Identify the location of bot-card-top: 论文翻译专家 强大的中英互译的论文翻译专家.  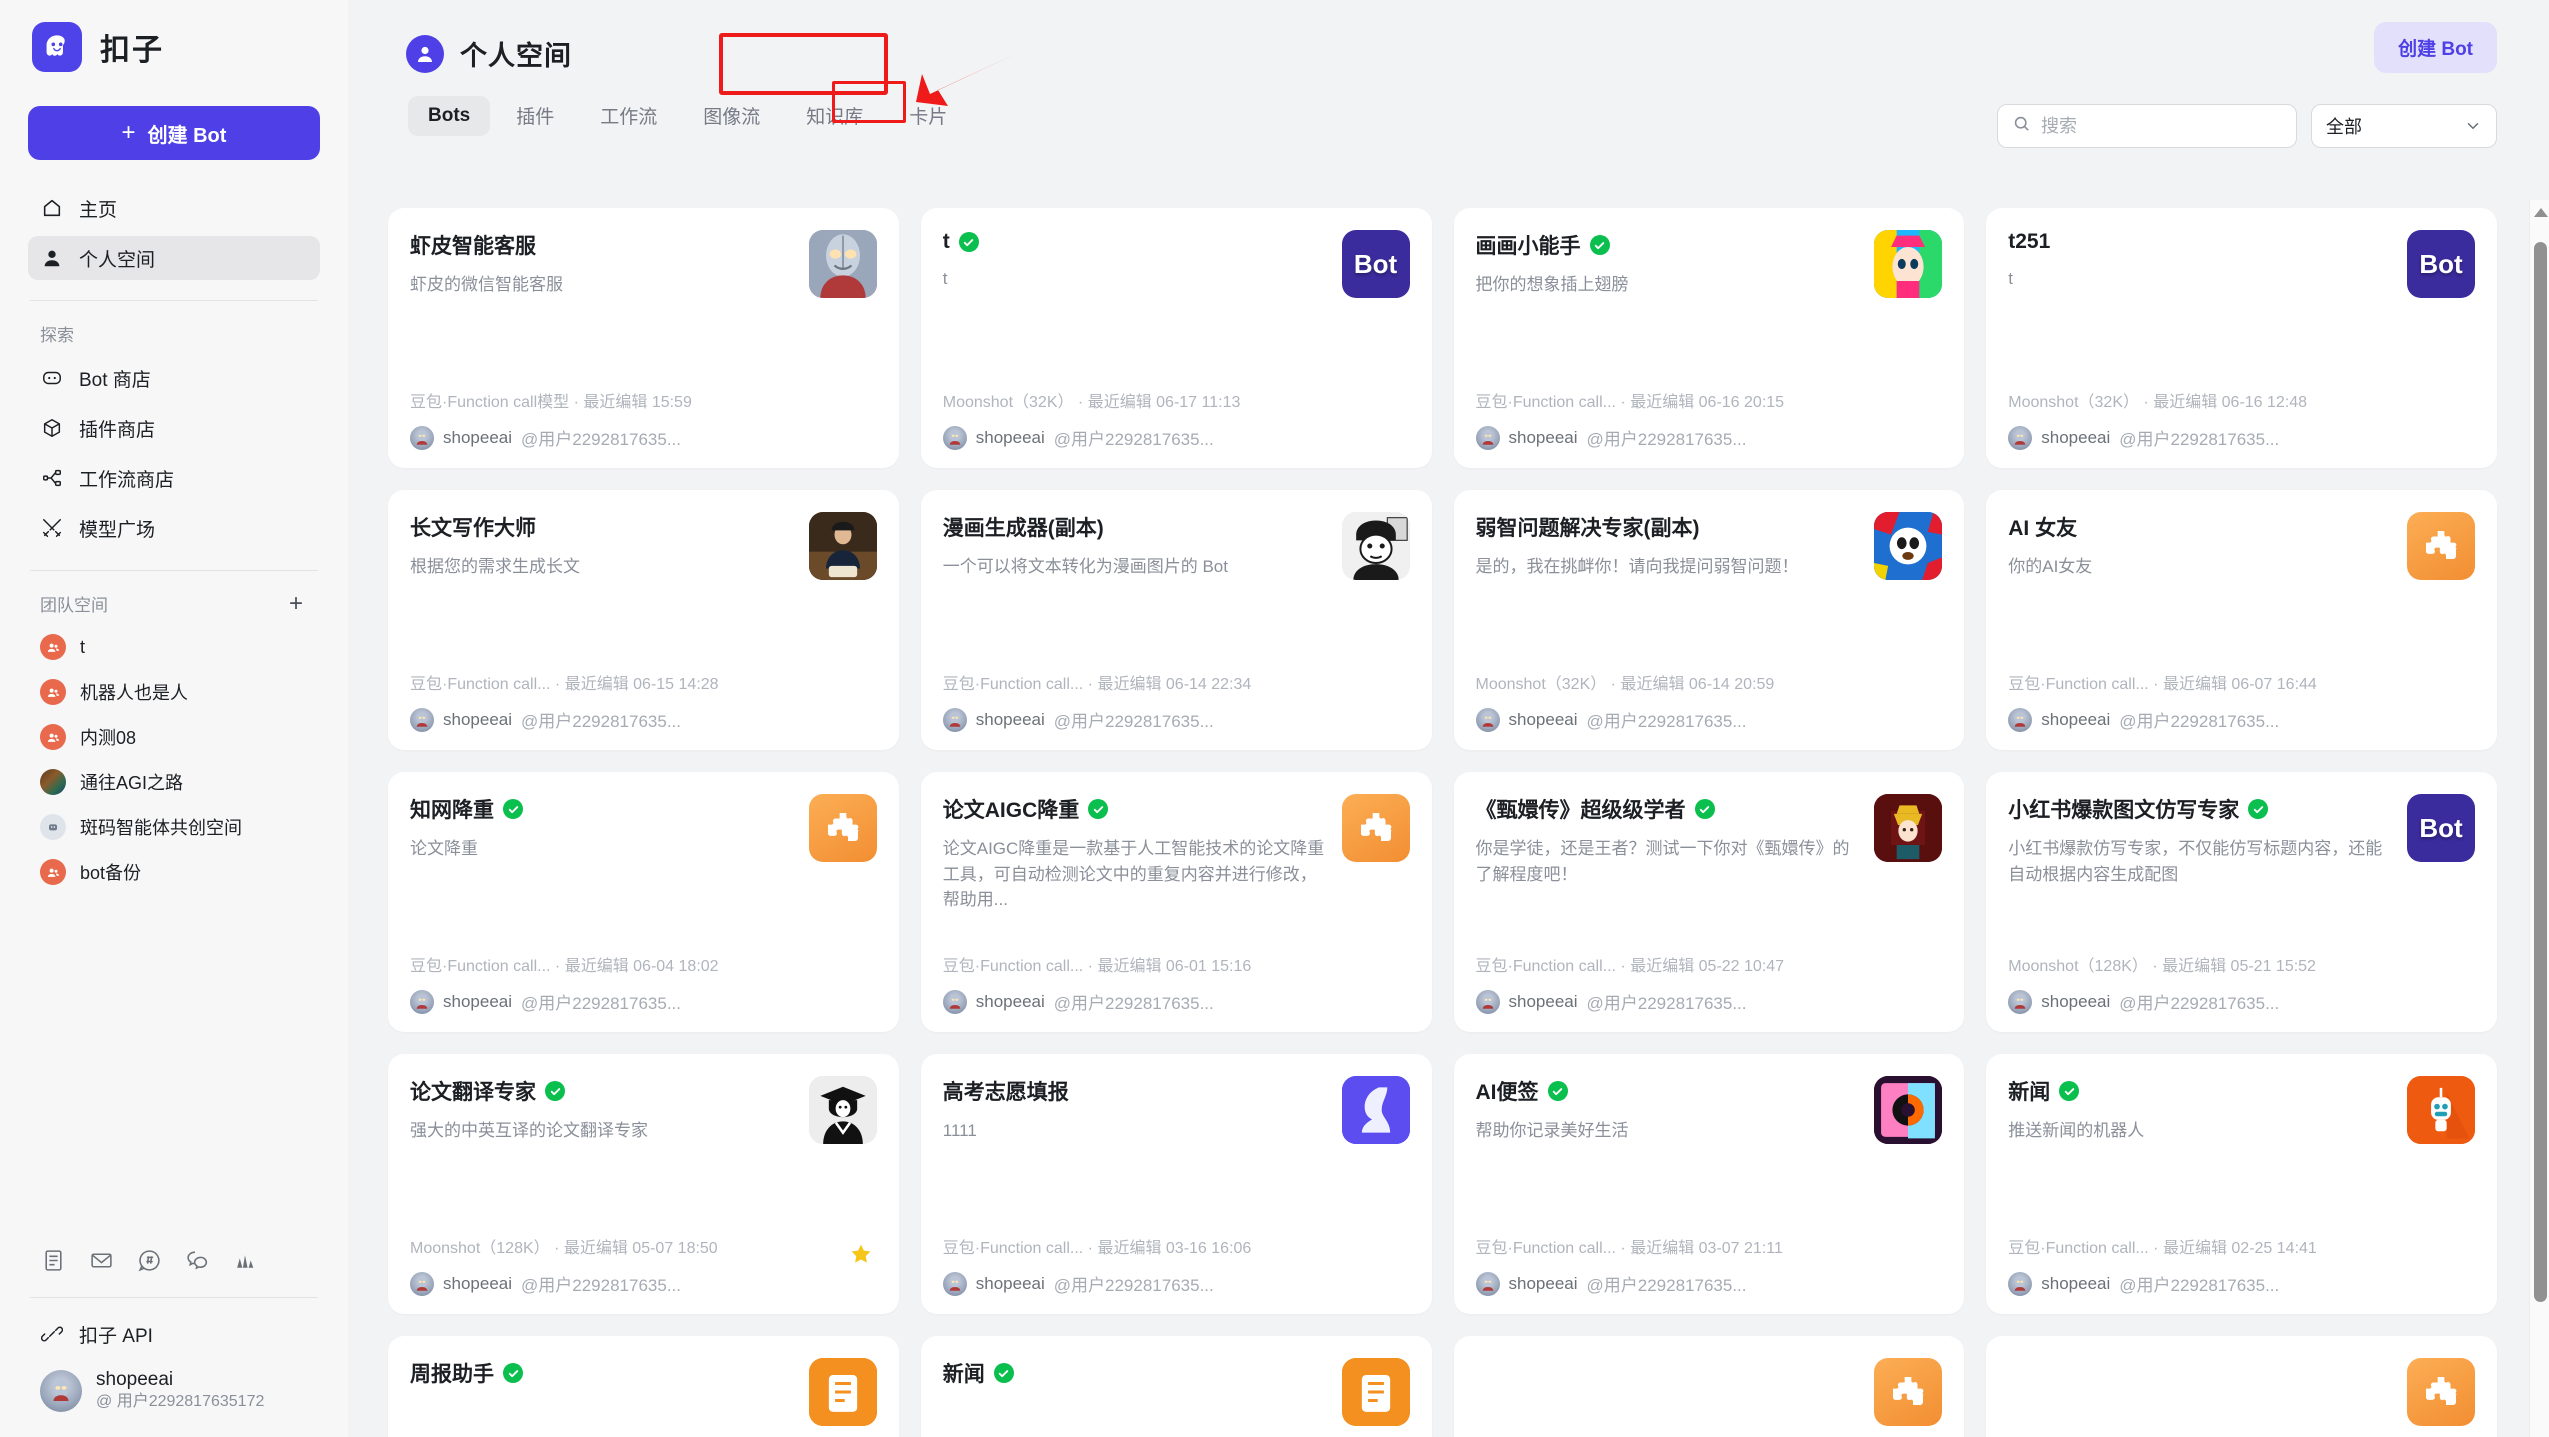
(643, 1110).